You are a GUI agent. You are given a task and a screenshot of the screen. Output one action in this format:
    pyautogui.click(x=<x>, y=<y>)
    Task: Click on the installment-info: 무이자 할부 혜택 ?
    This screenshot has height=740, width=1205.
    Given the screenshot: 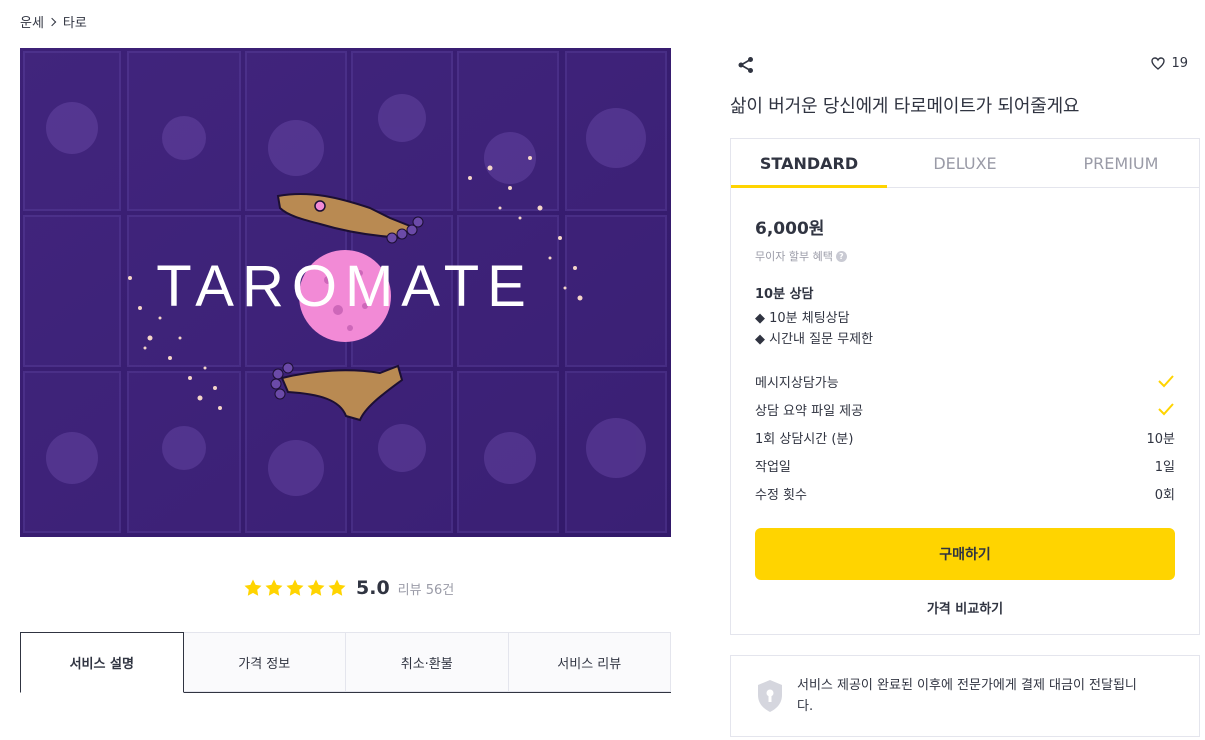 What is the action you would take?
    pyautogui.click(x=965, y=256)
    